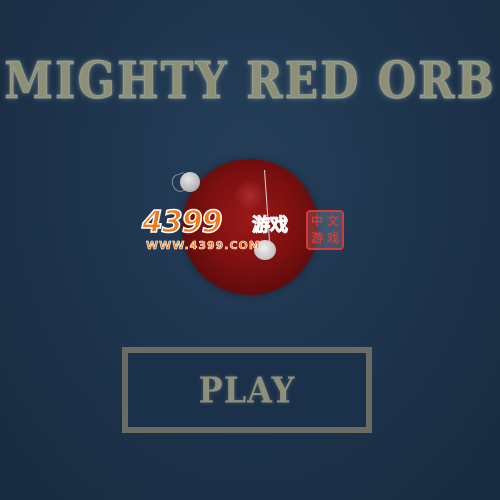 Image resolution: width=500 pixels, height=500 pixels. Describe the element at coordinates (203, 246) in the screenshot. I see `watermark-url: WWW.4399.COM` at that location.